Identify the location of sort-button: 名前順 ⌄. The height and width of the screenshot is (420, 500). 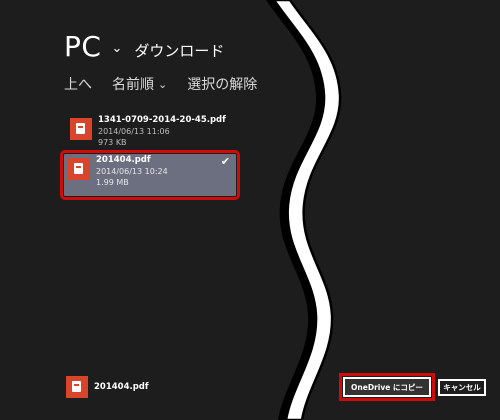
(139, 84).